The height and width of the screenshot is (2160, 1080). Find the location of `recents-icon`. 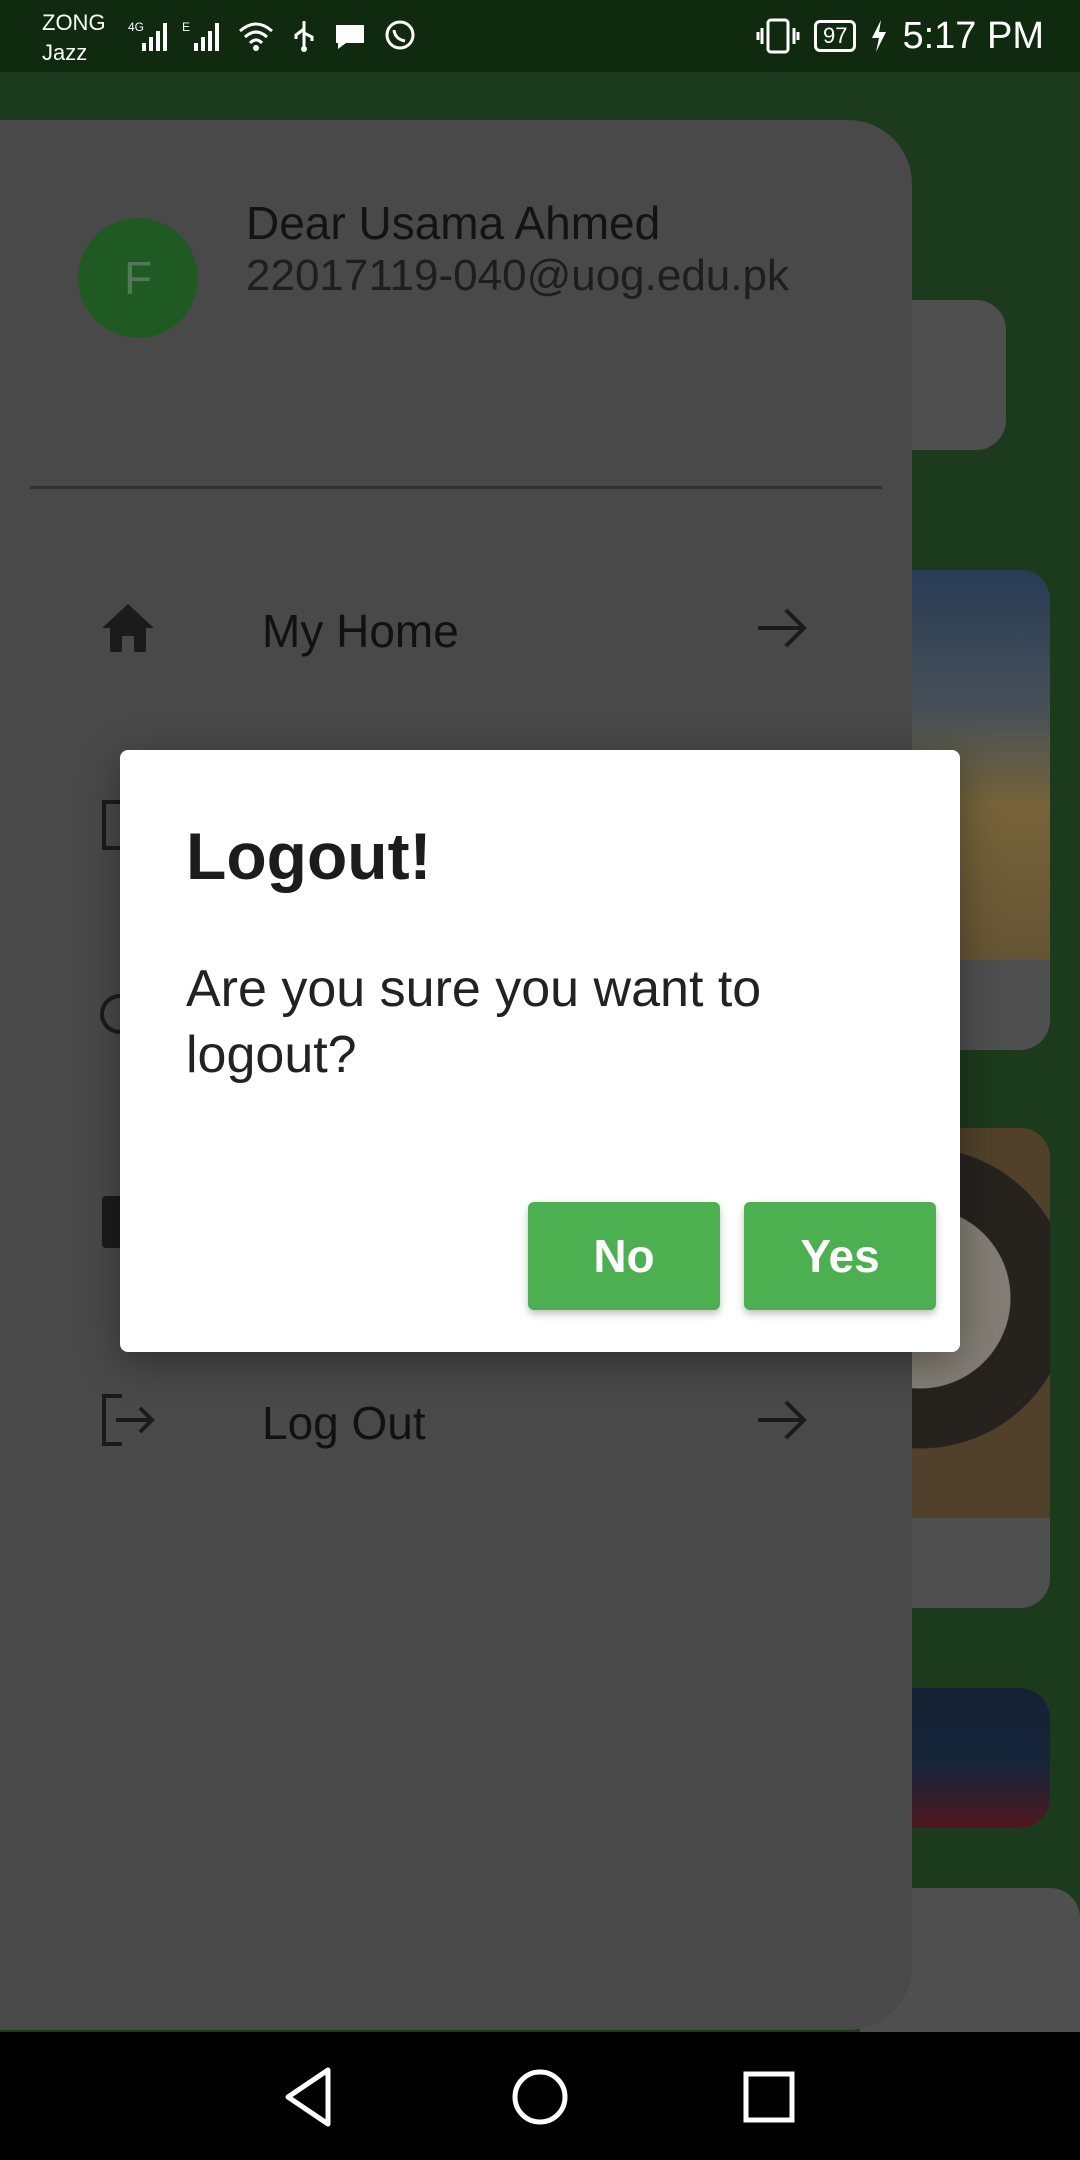

recents-icon is located at coordinates (769, 2097).